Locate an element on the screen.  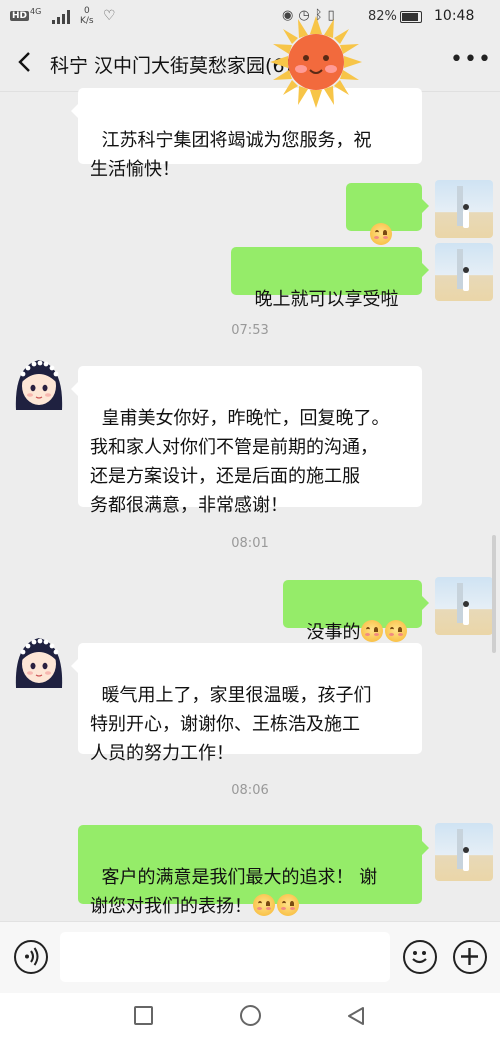
message-text: 江苏科宁集团将竭诚为您服务，祝 生活愉快！ is located at coordinates (231, 155).